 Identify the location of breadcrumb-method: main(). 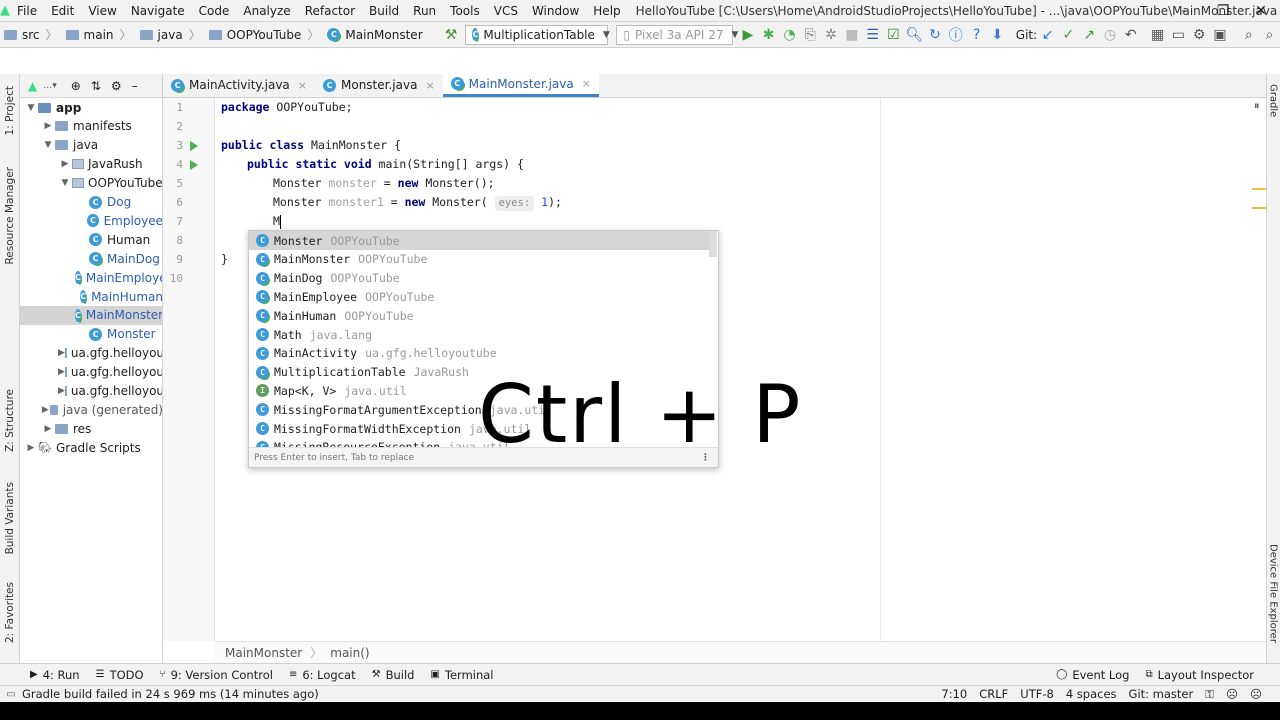
(349, 653).